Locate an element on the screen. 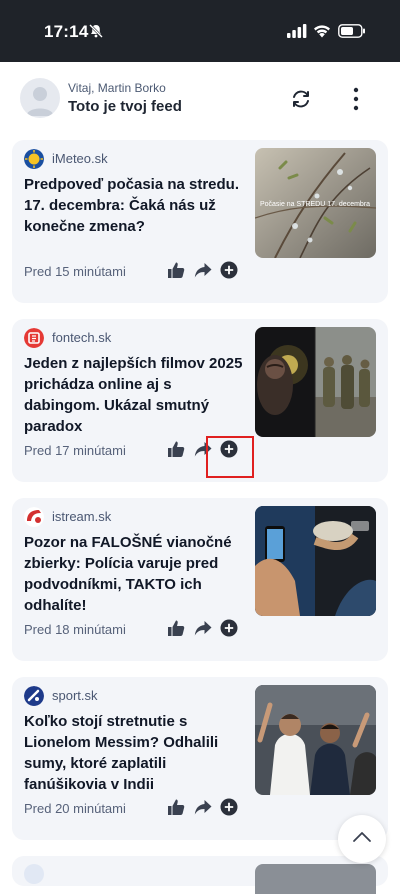 Image resolution: width=400 pixels, height=894 pixels. more-vertical-icon is located at coordinates (356, 99).